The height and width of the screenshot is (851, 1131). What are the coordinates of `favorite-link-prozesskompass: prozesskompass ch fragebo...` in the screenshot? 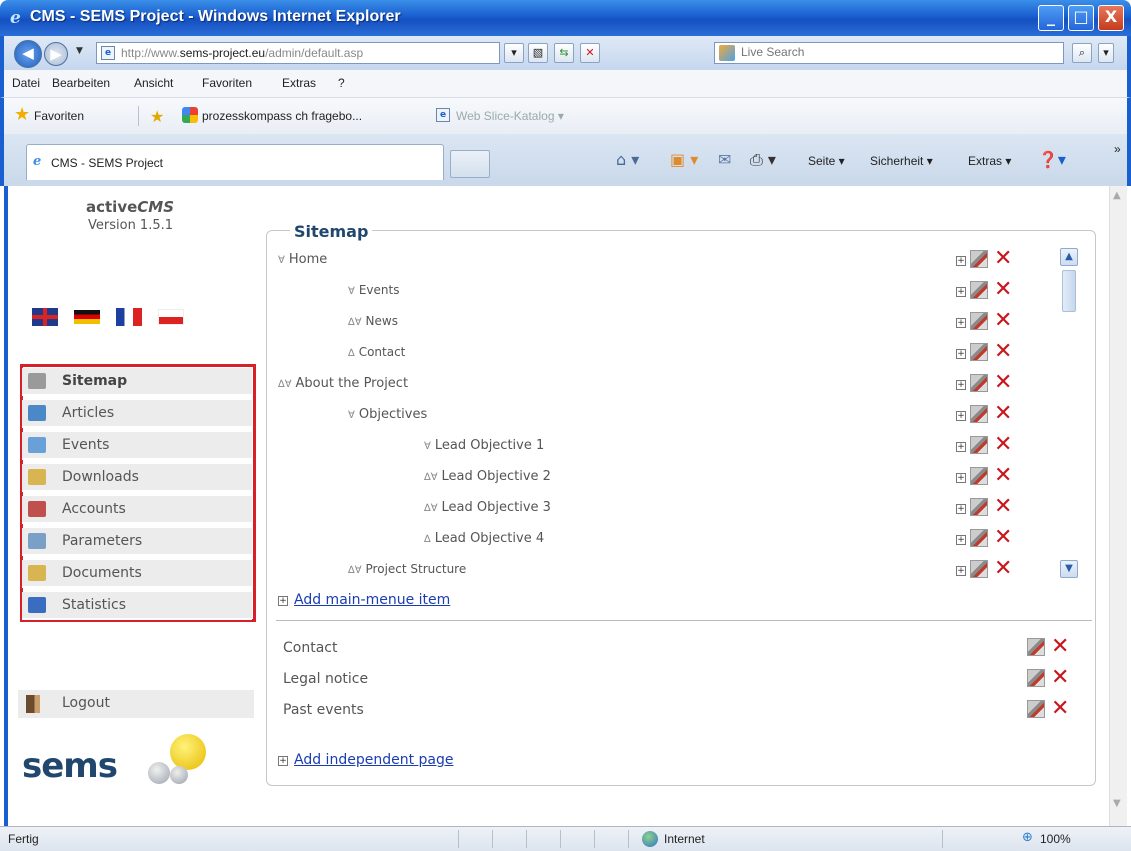 It's located at (282, 116).